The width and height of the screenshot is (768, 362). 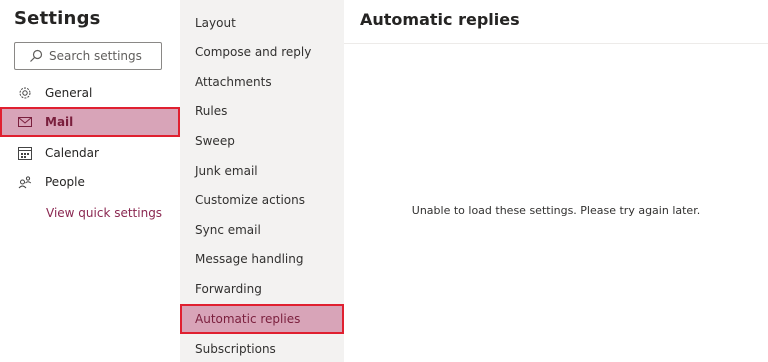 I want to click on menu-item-automatic-replies: Automatic replies, so click(x=262, y=319).